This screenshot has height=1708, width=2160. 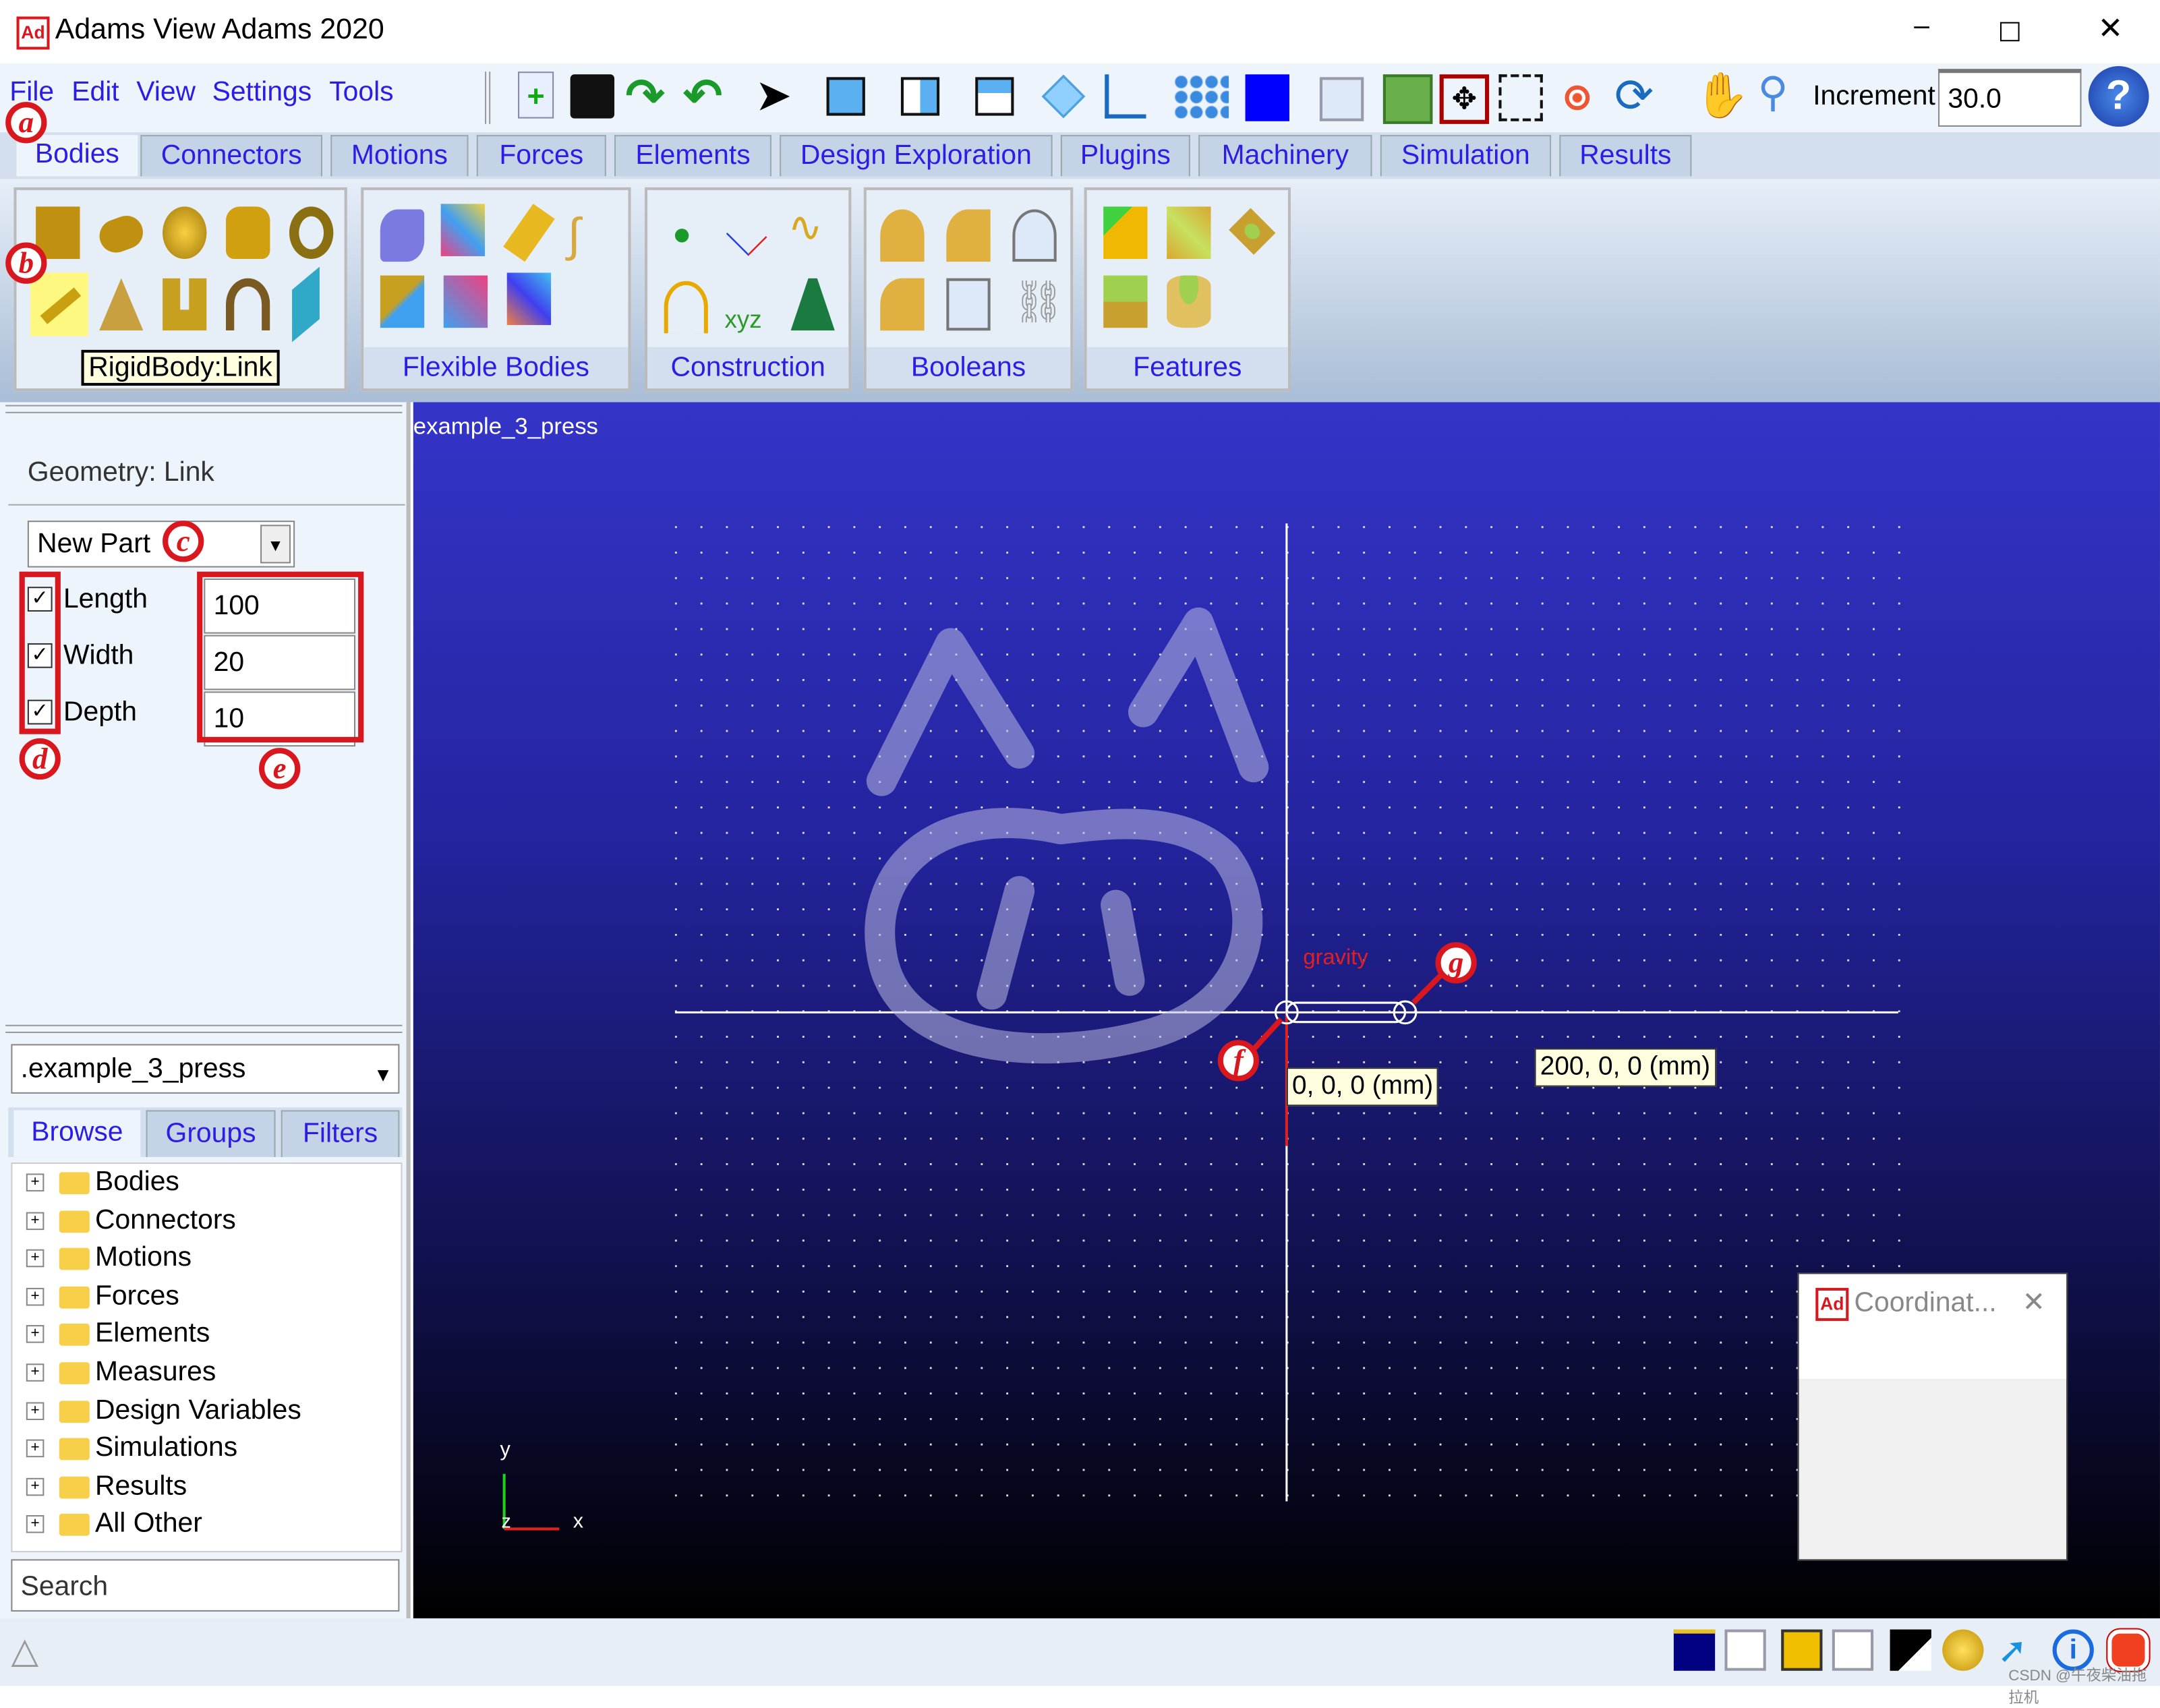 What do you see at coordinates (529, 233) in the screenshot?
I see `flex-body-icon` at bounding box center [529, 233].